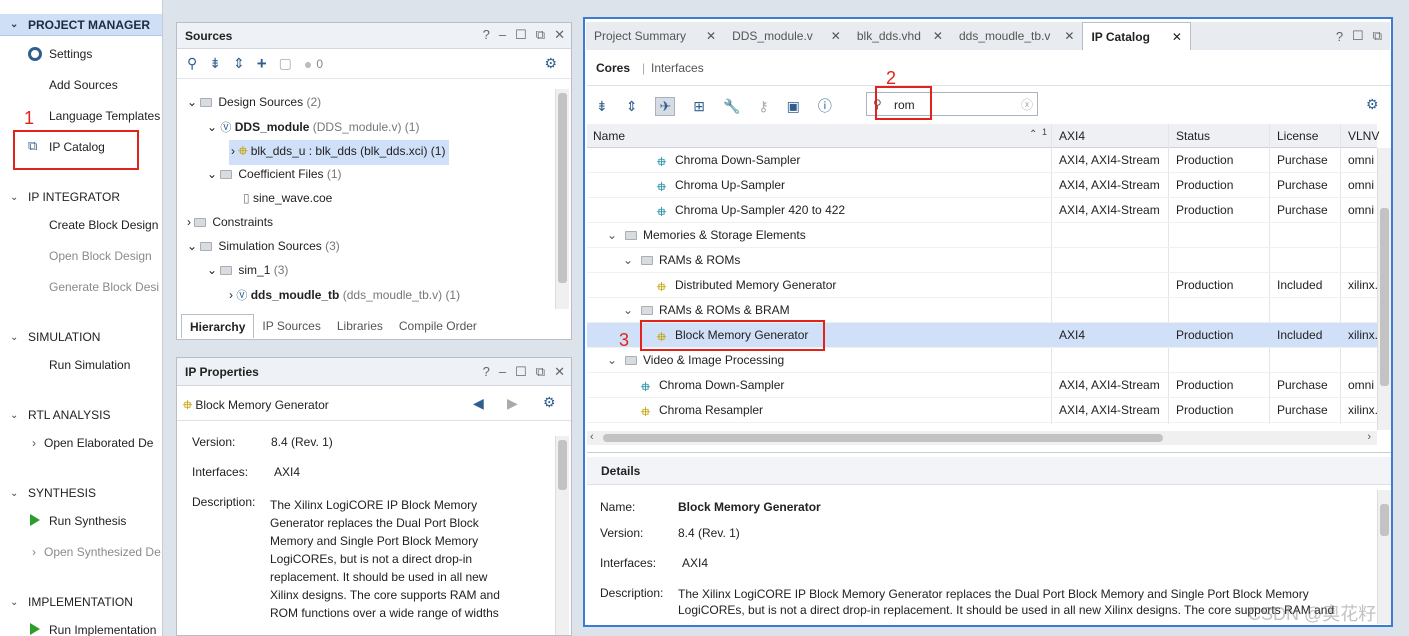 The height and width of the screenshot is (636, 1409). I want to click on nav-language-templates: Language Templates, so click(104, 116).